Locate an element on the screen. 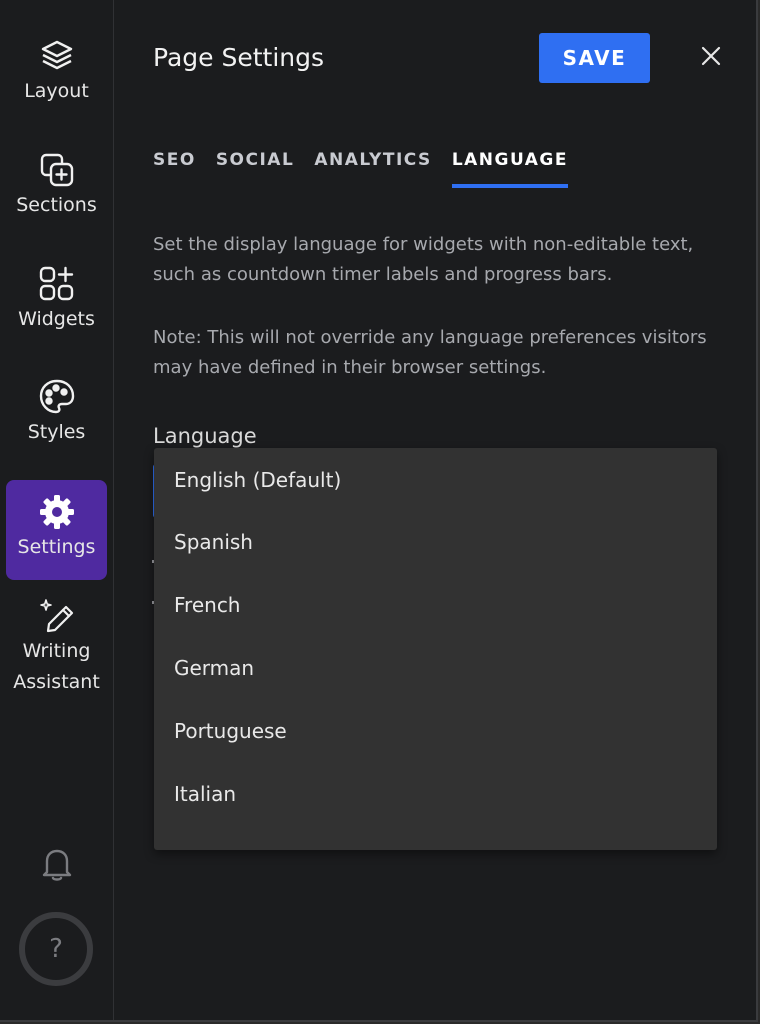  language-option: German is located at coordinates (435, 668).